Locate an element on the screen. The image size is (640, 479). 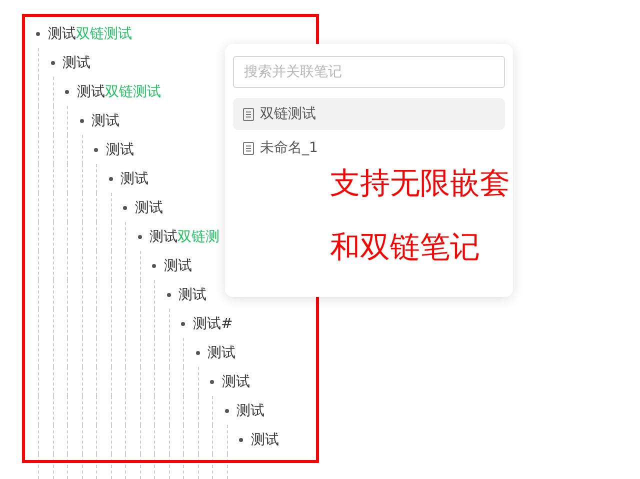
note-result: 未命名_1 is located at coordinates (369, 148).